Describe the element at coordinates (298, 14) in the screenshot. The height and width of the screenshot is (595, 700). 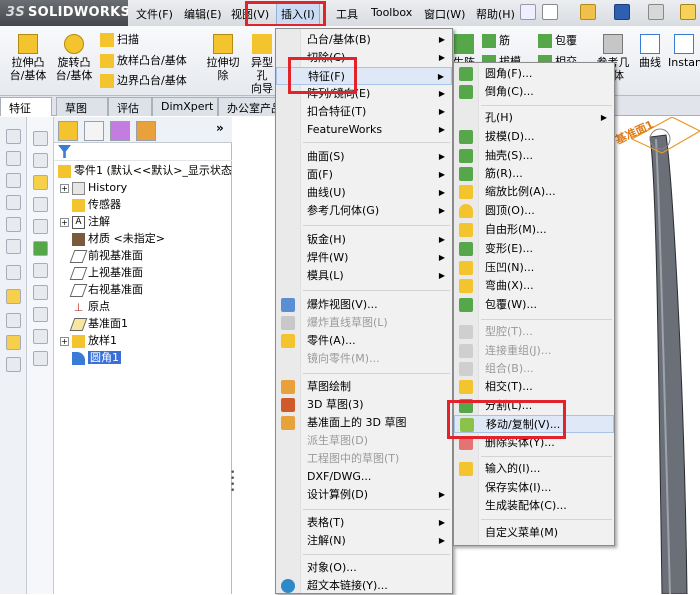
I see `menu-insert: 插入(I)` at that location.